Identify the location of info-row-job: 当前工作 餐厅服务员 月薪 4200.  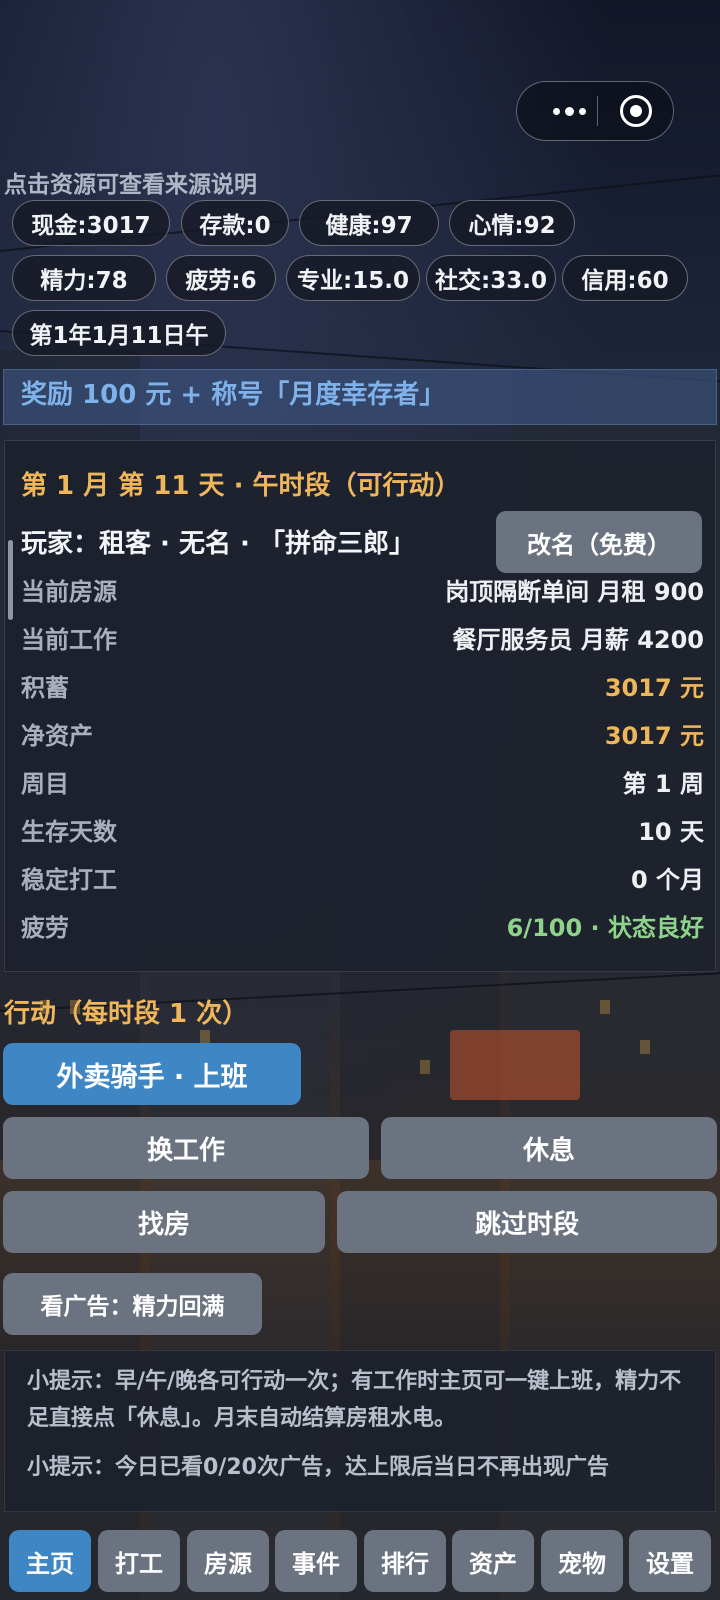
(362, 640).